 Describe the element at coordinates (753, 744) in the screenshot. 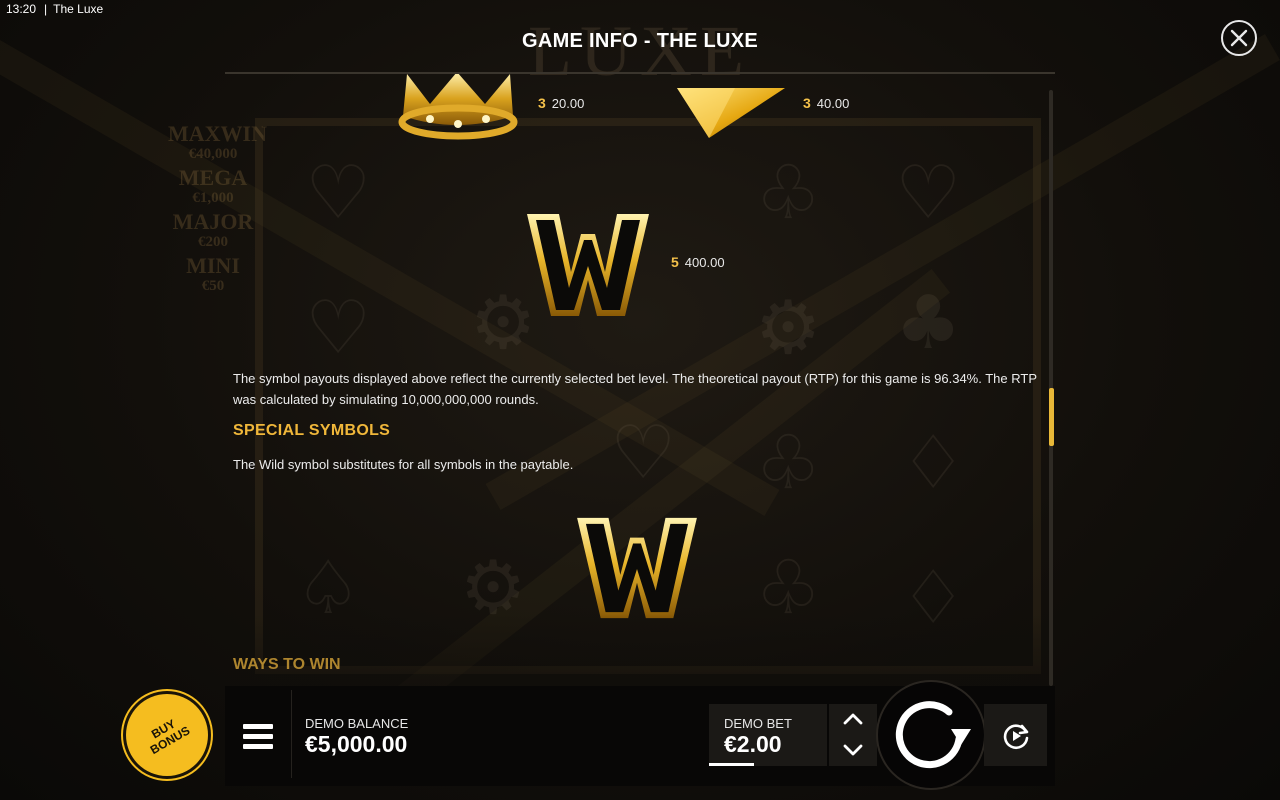

I see `bet-value: €2.00` at that location.